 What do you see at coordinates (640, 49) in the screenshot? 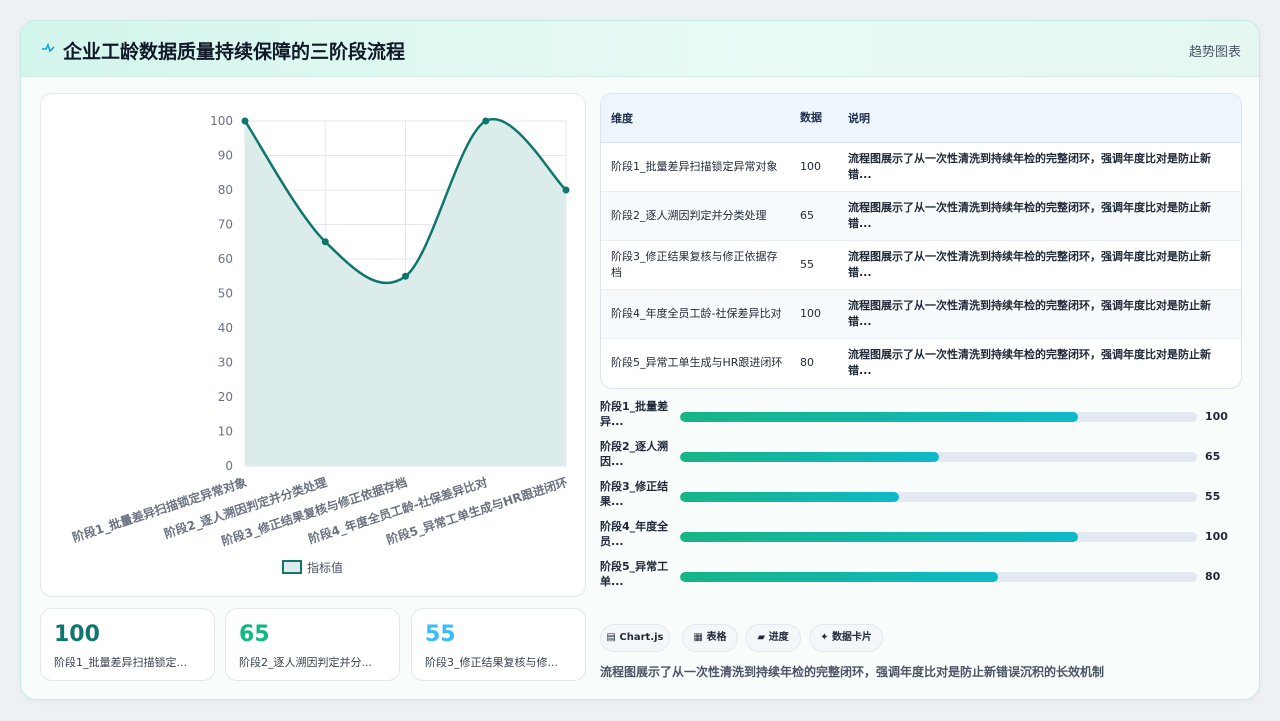
I see `header-bar: 企业工龄数据质量持续保障的三阶段流程 趋势图表` at bounding box center [640, 49].